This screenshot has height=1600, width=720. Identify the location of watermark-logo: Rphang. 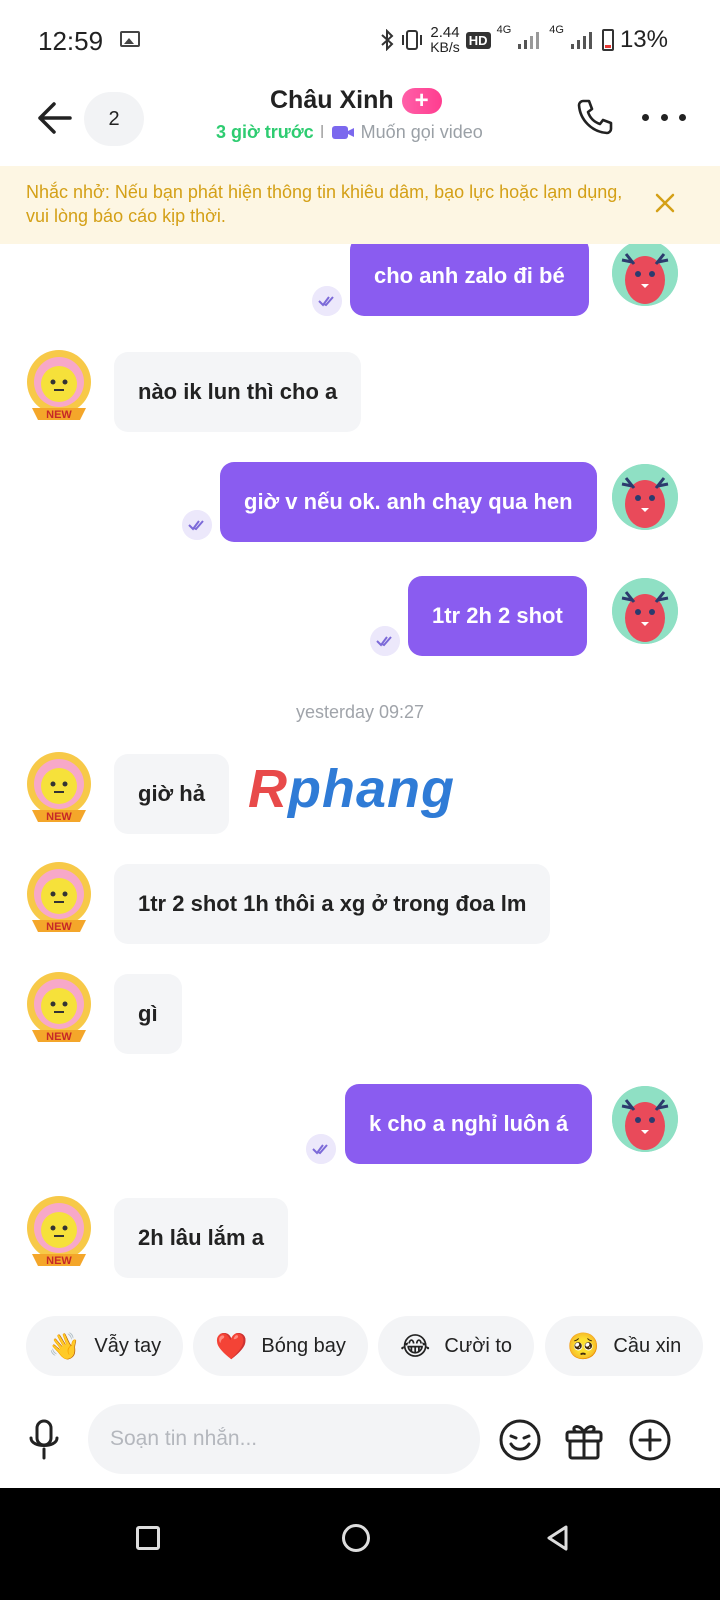
(351, 789).